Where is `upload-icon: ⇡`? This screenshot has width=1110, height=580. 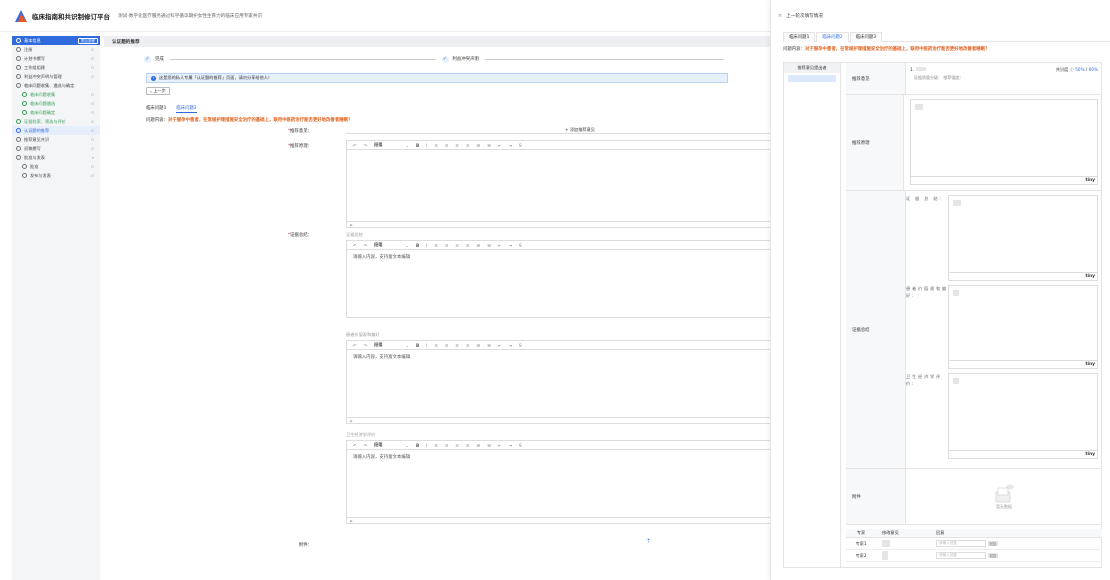
upload-icon: ⇡ is located at coordinates (648, 541).